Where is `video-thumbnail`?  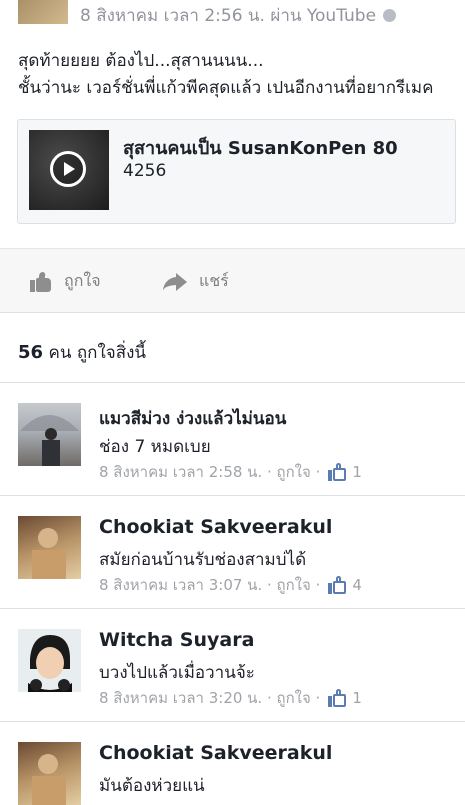 video-thumbnail is located at coordinates (69, 170).